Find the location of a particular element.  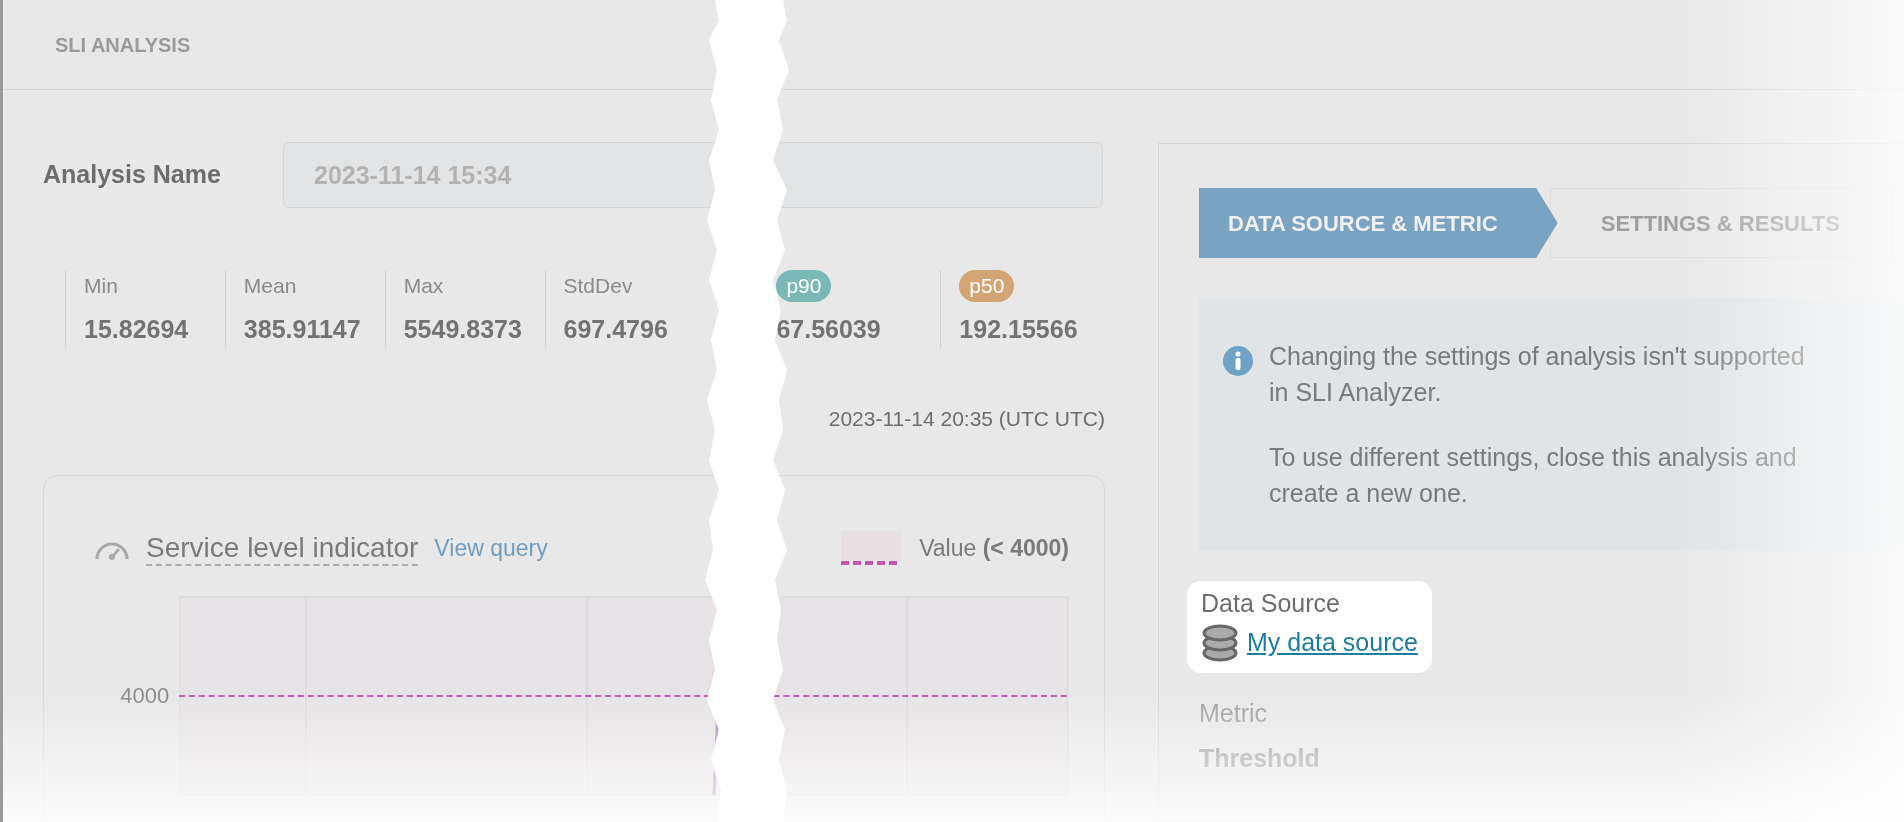

stat-value: 697.4796 is located at coordinates (616, 329).